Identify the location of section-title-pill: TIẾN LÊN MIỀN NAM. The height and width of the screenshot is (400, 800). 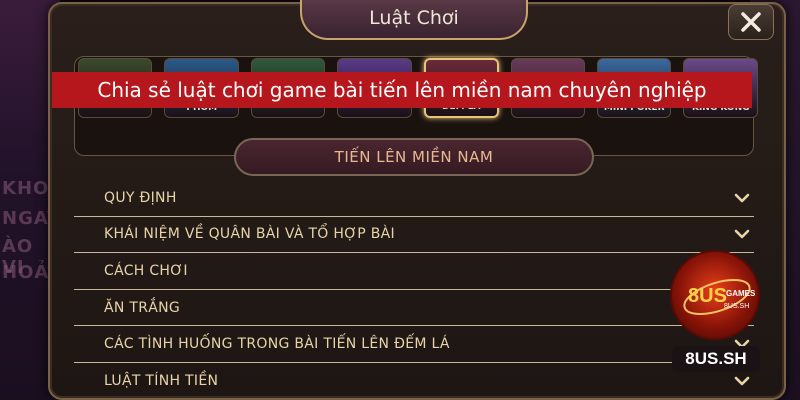
(414, 157).